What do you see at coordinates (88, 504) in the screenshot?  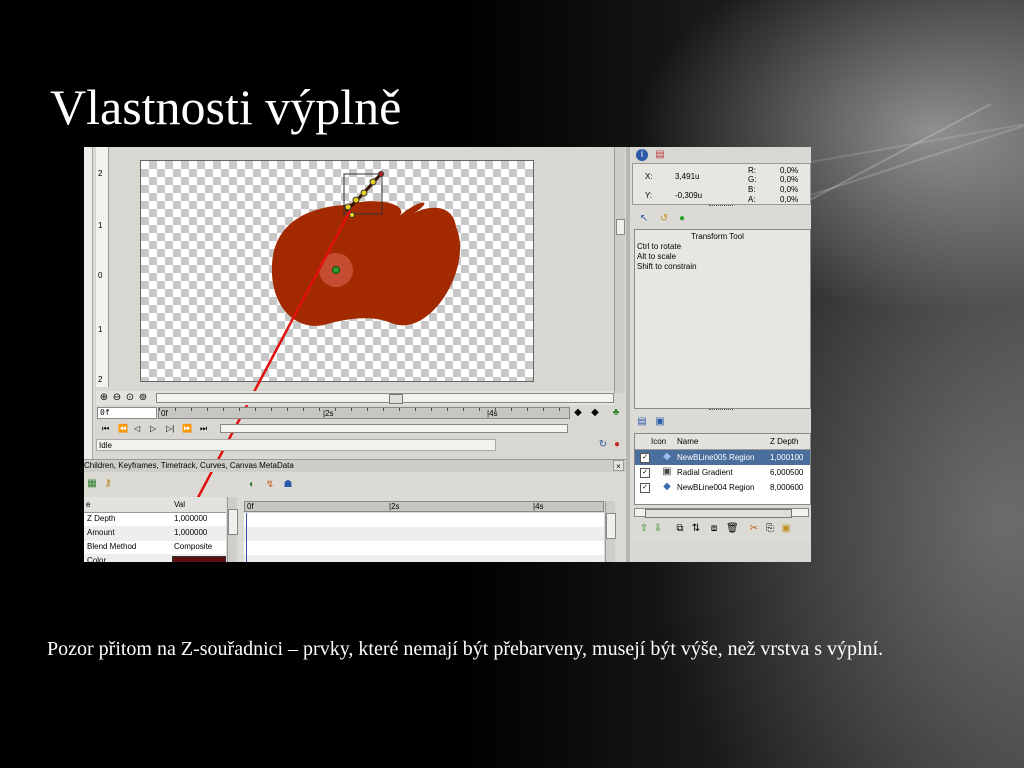 I see `params-col-name: e` at bounding box center [88, 504].